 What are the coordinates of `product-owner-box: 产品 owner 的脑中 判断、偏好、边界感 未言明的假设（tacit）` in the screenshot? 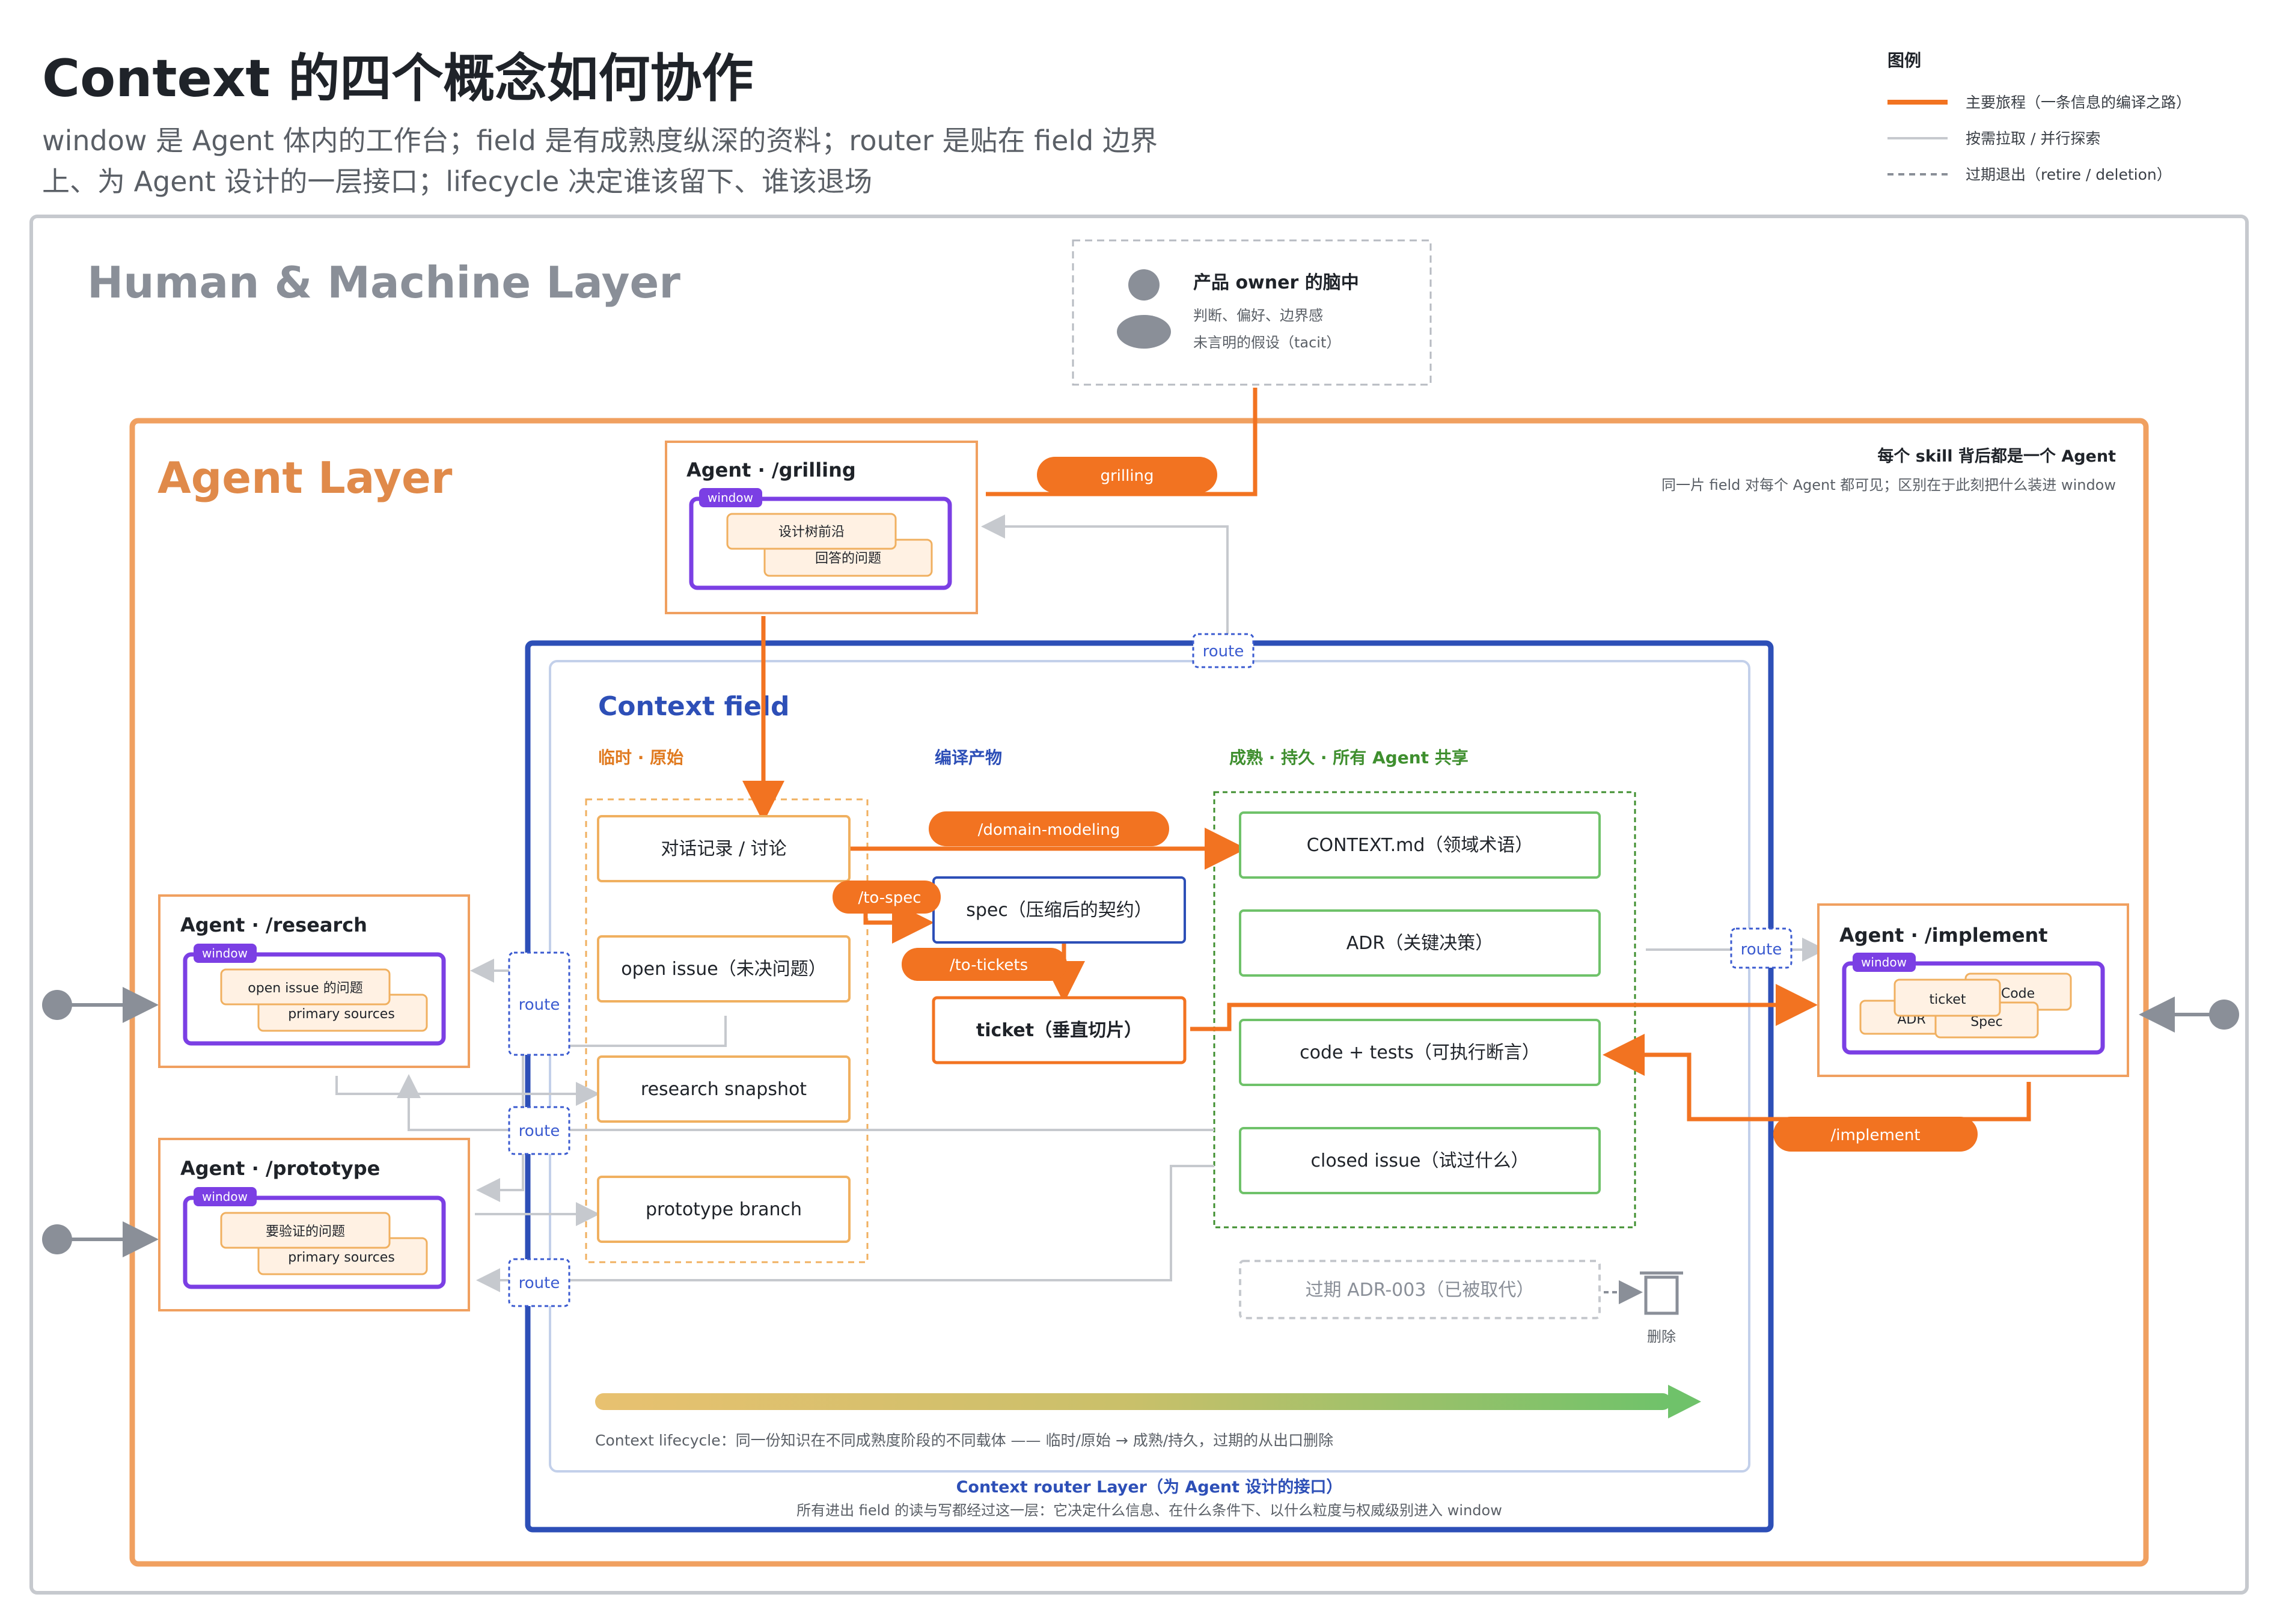 It's located at (1252, 312).